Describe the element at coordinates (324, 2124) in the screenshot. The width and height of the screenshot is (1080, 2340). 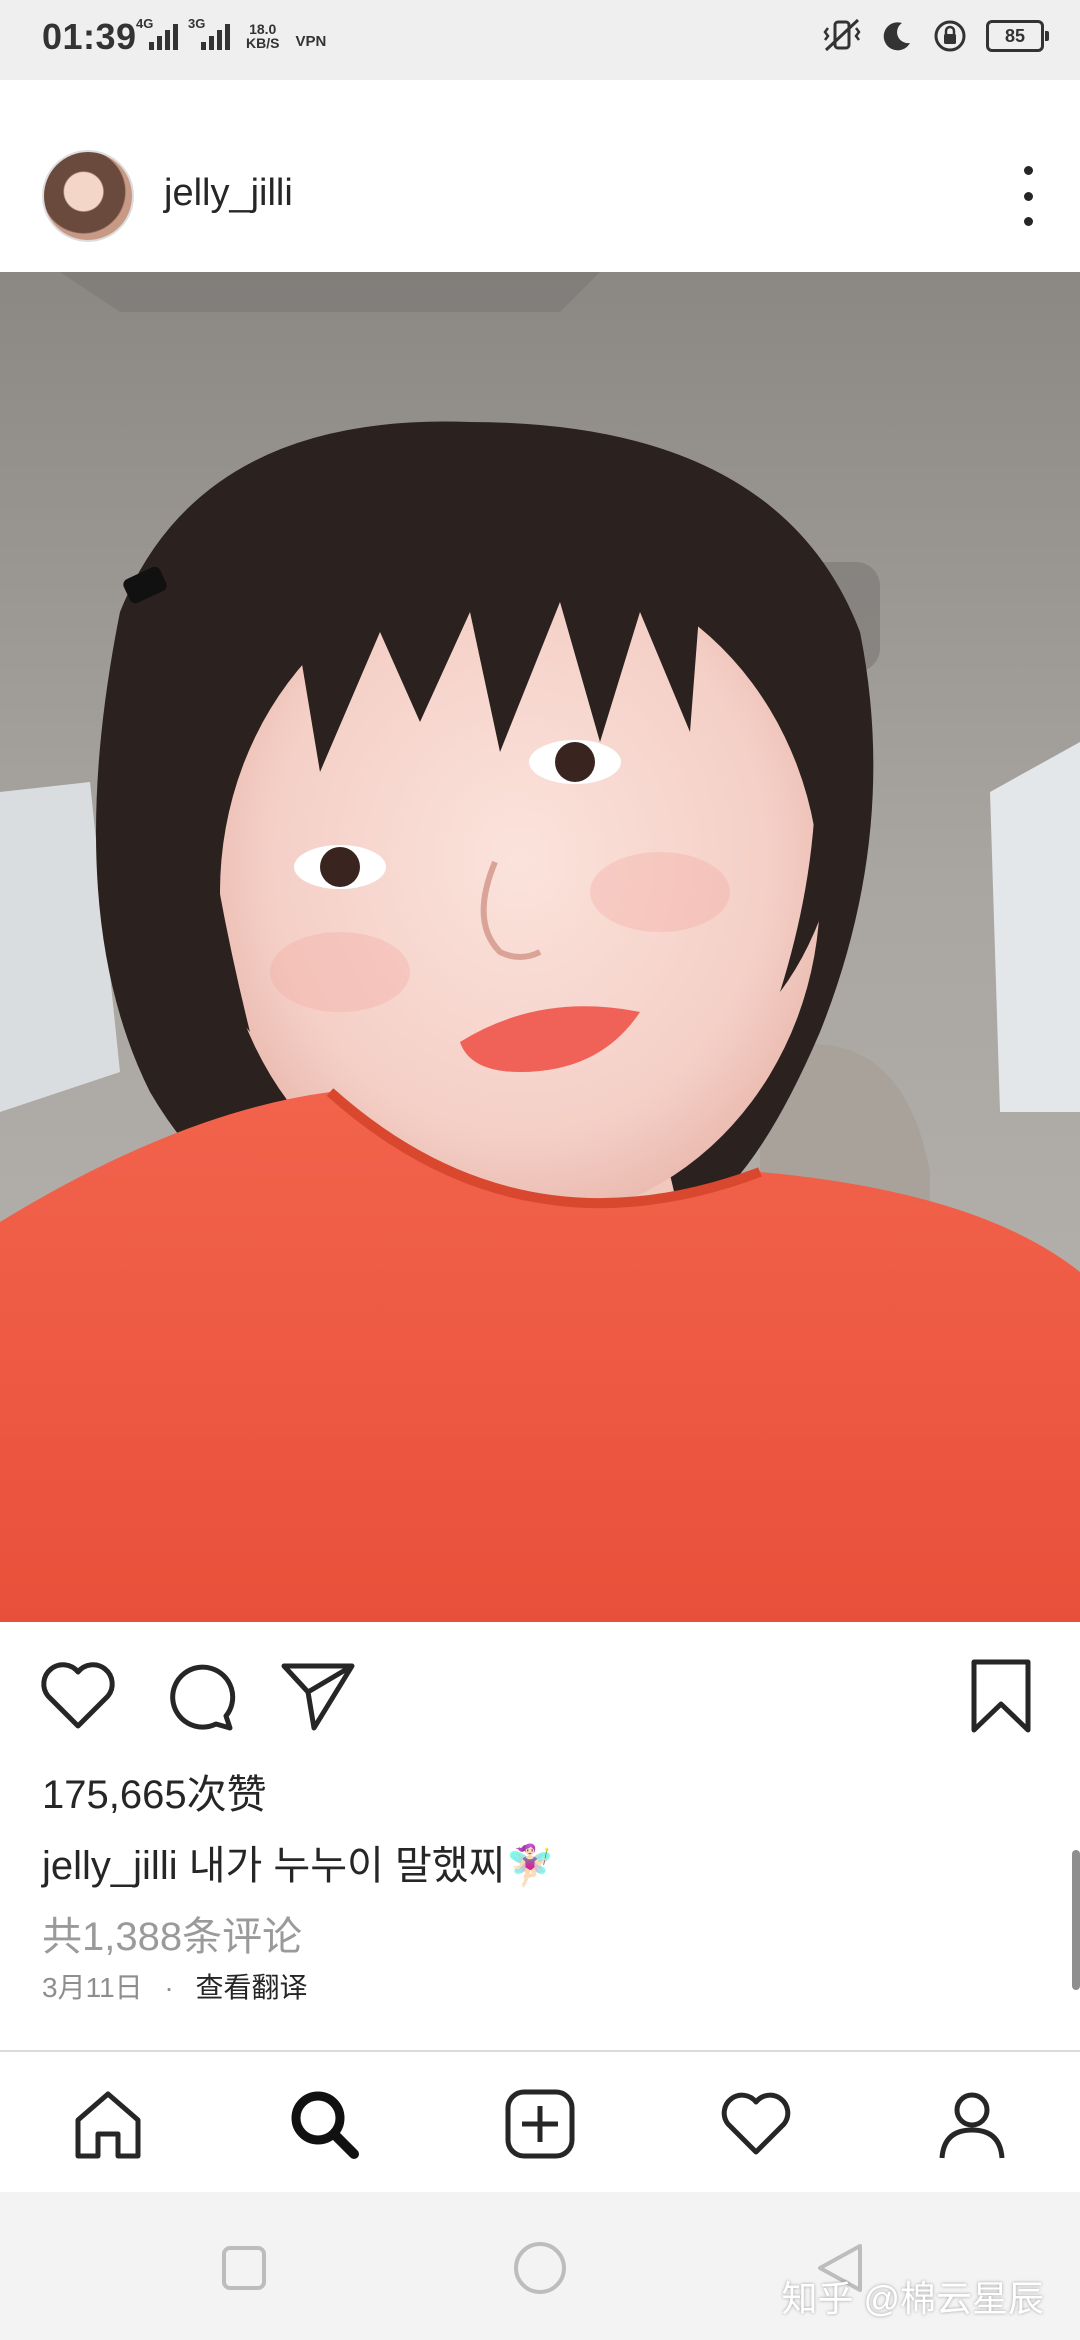
I see `search-icon` at that location.